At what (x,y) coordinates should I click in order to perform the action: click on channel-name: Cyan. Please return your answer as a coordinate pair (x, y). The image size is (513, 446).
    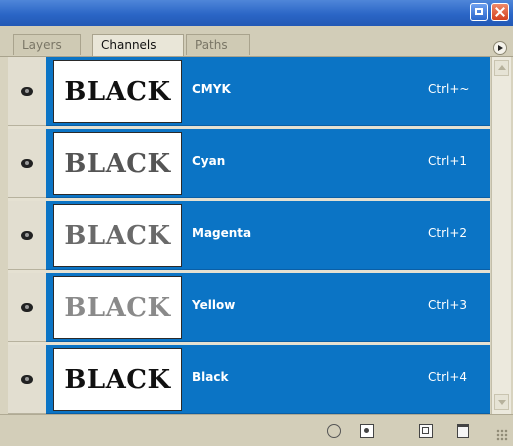
    Looking at the image, I should click on (209, 161).